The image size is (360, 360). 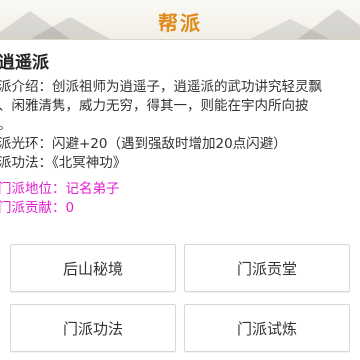 What do you see at coordinates (180, 23) in the screenshot?
I see `page-title: 帮派` at bounding box center [180, 23].